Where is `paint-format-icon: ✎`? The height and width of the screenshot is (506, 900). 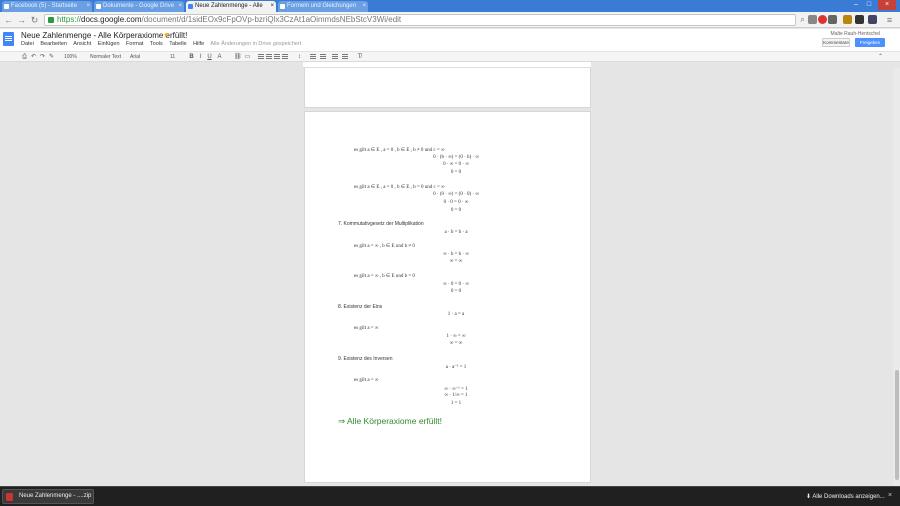 paint-format-icon: ✎ is located at coordinates (51, 57).